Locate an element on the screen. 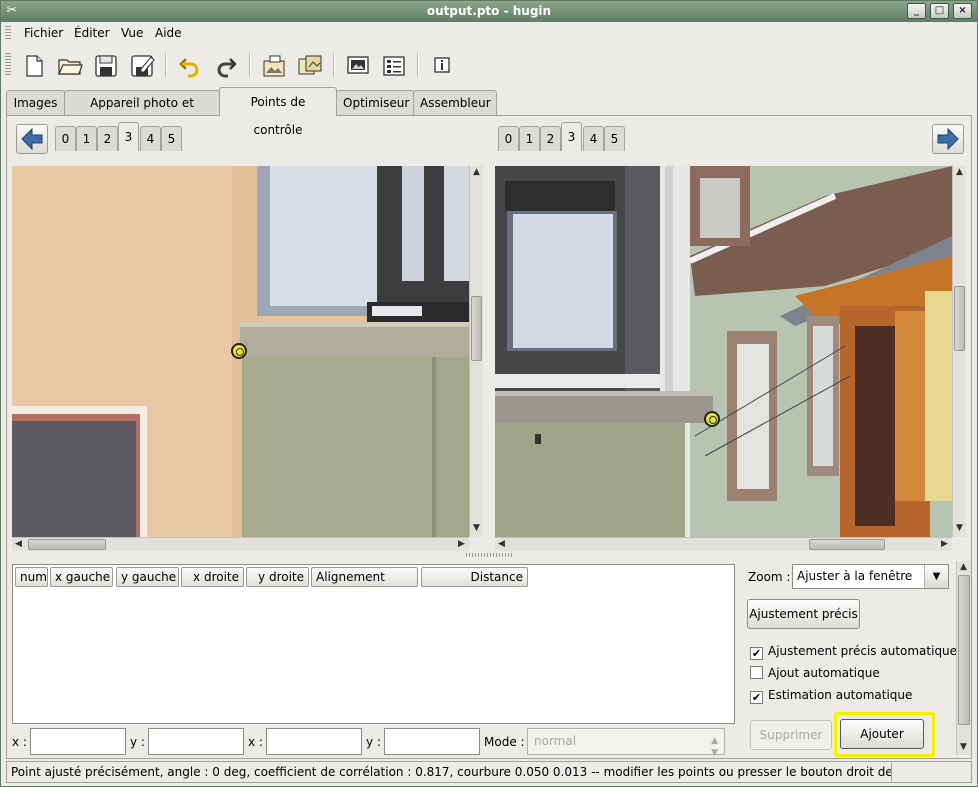 The image size is (978, 787). right-x-label: x : is located at coordinates (255, 742).